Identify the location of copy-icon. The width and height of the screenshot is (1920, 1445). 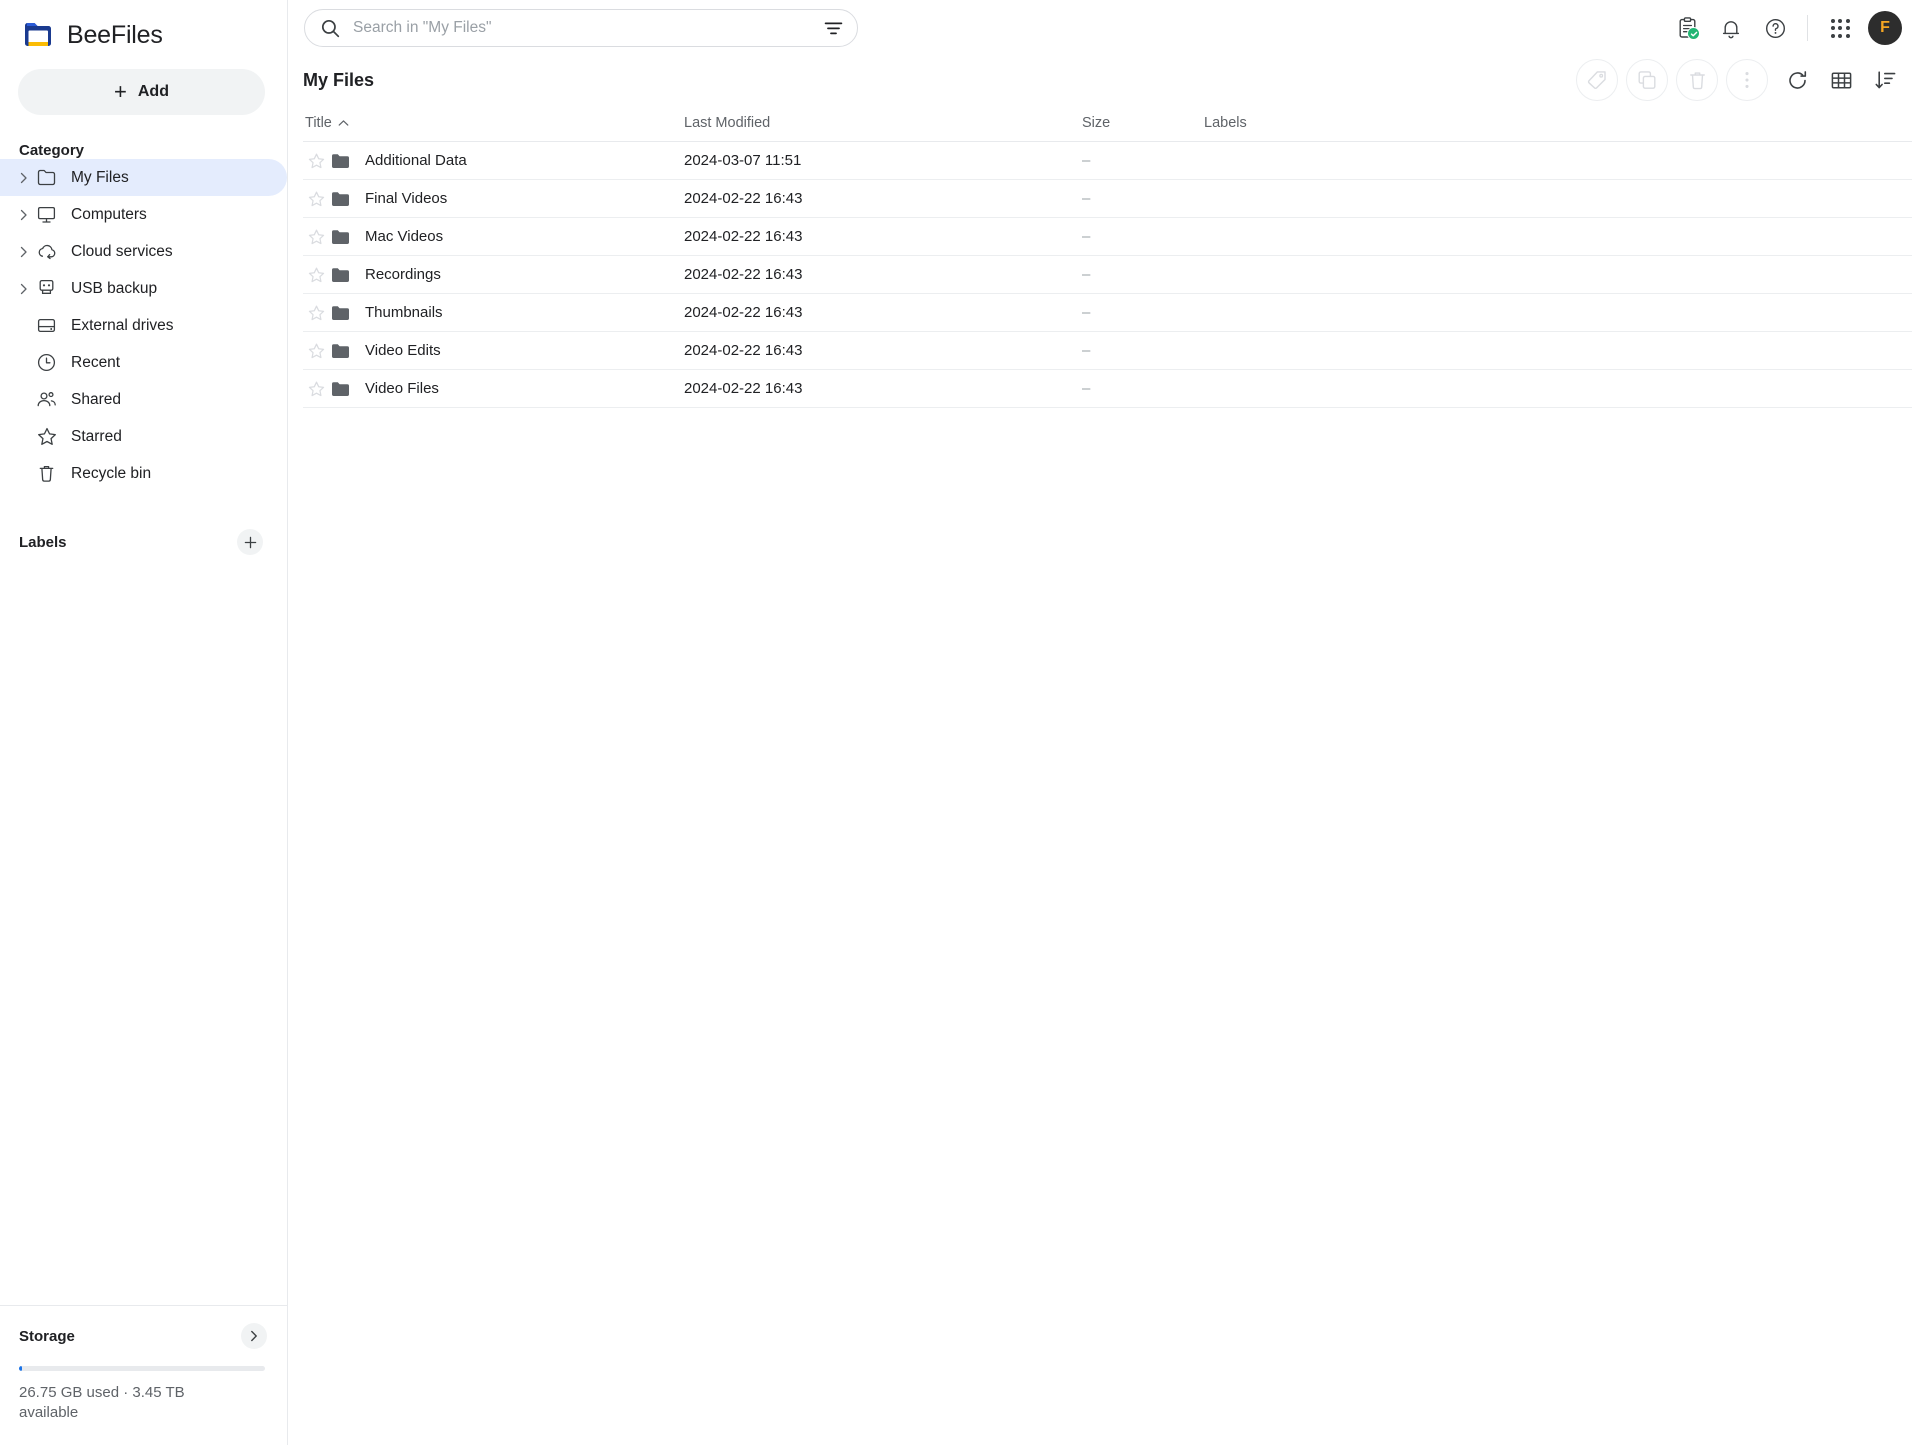
(1647, 80).